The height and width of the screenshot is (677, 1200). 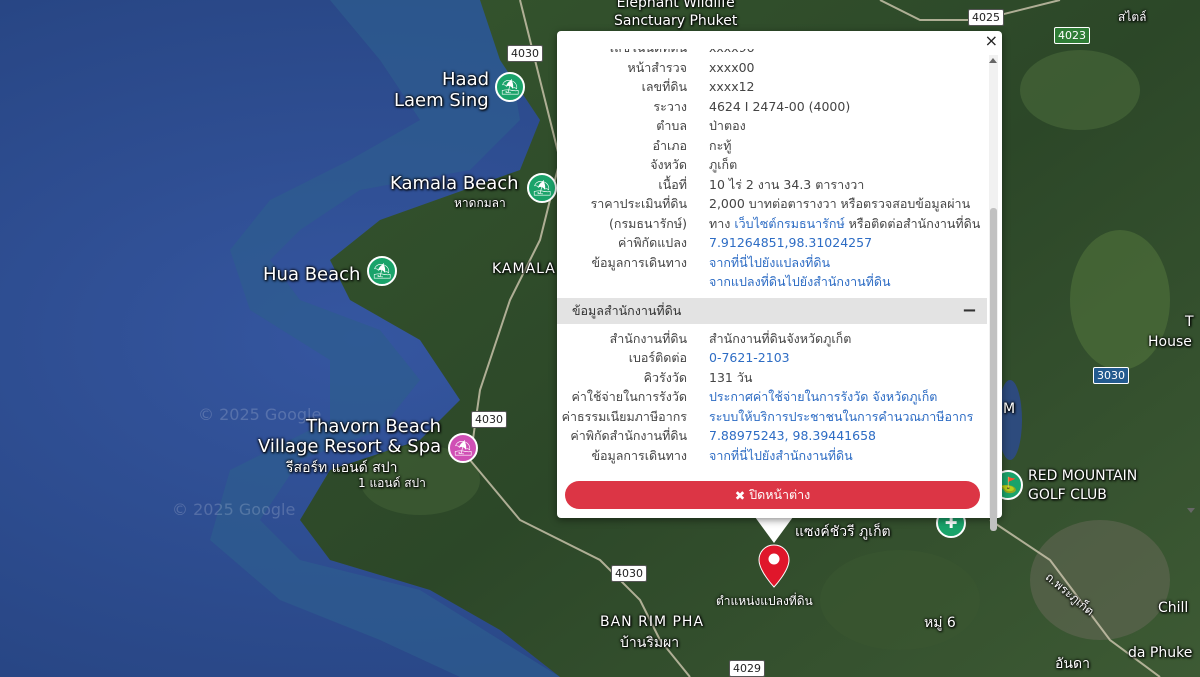 I want to click on close-button-label: ปิดหน้าต่าง, so click(x=780, y=494).